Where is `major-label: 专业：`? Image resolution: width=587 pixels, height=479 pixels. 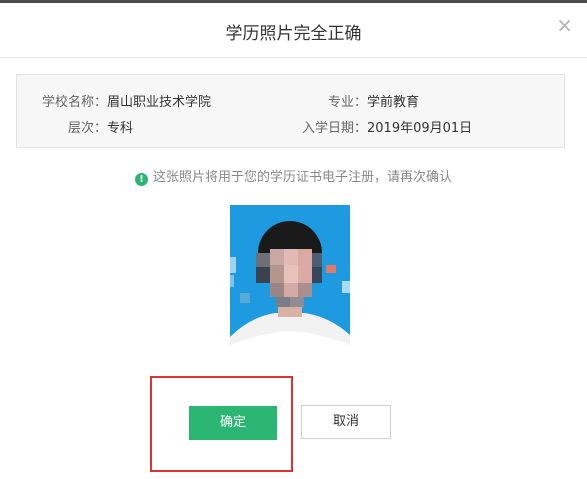 major-label: 专业： is located at coordinates (347, 102).